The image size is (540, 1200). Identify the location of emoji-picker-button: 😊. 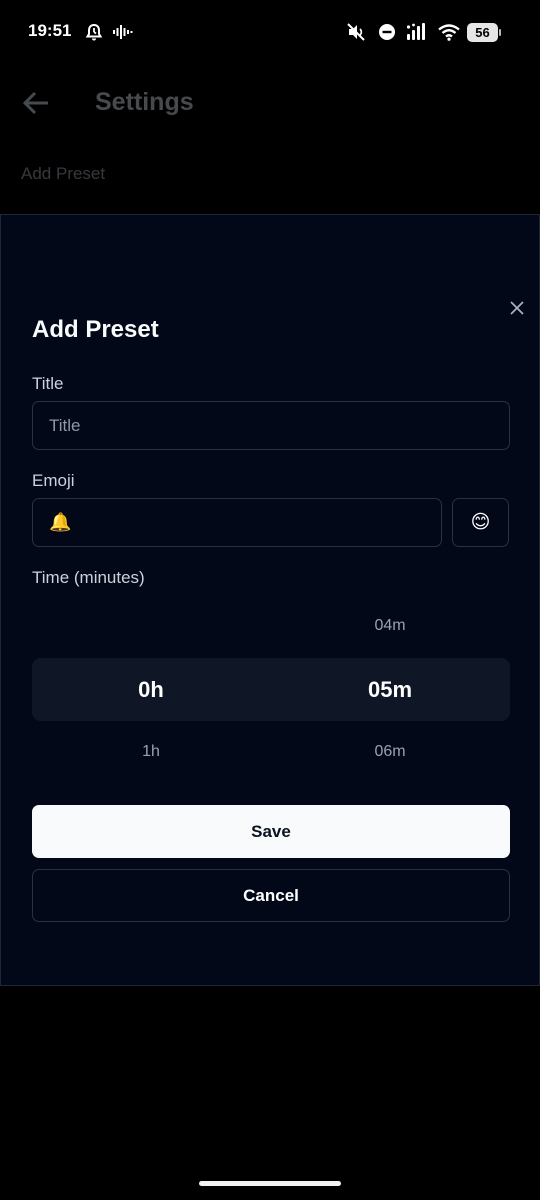
(480, 522).